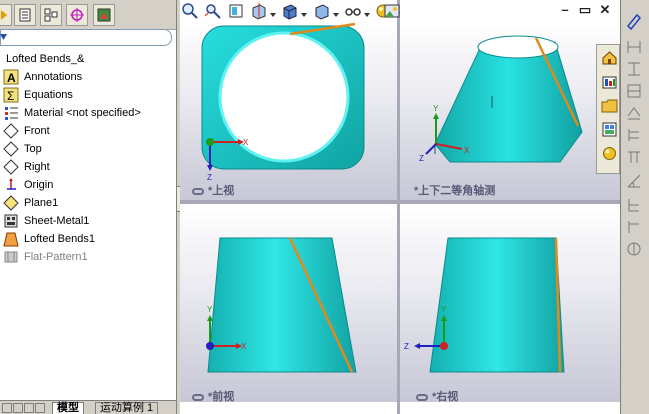  What do you see at coordinates (11, 95) in the screenshot?
I see `equations-icon: Σ` at bounding box center [11, 95].